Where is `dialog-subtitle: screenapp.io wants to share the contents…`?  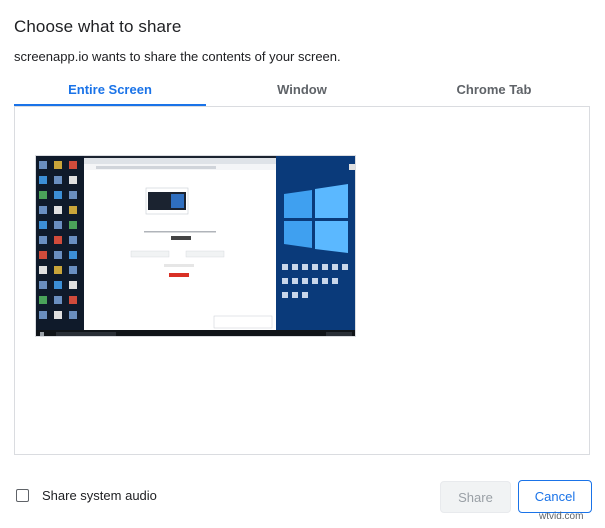 dialog-subtitle: screenapp.io wants to share the contents… is located at coordinates (177, 56).